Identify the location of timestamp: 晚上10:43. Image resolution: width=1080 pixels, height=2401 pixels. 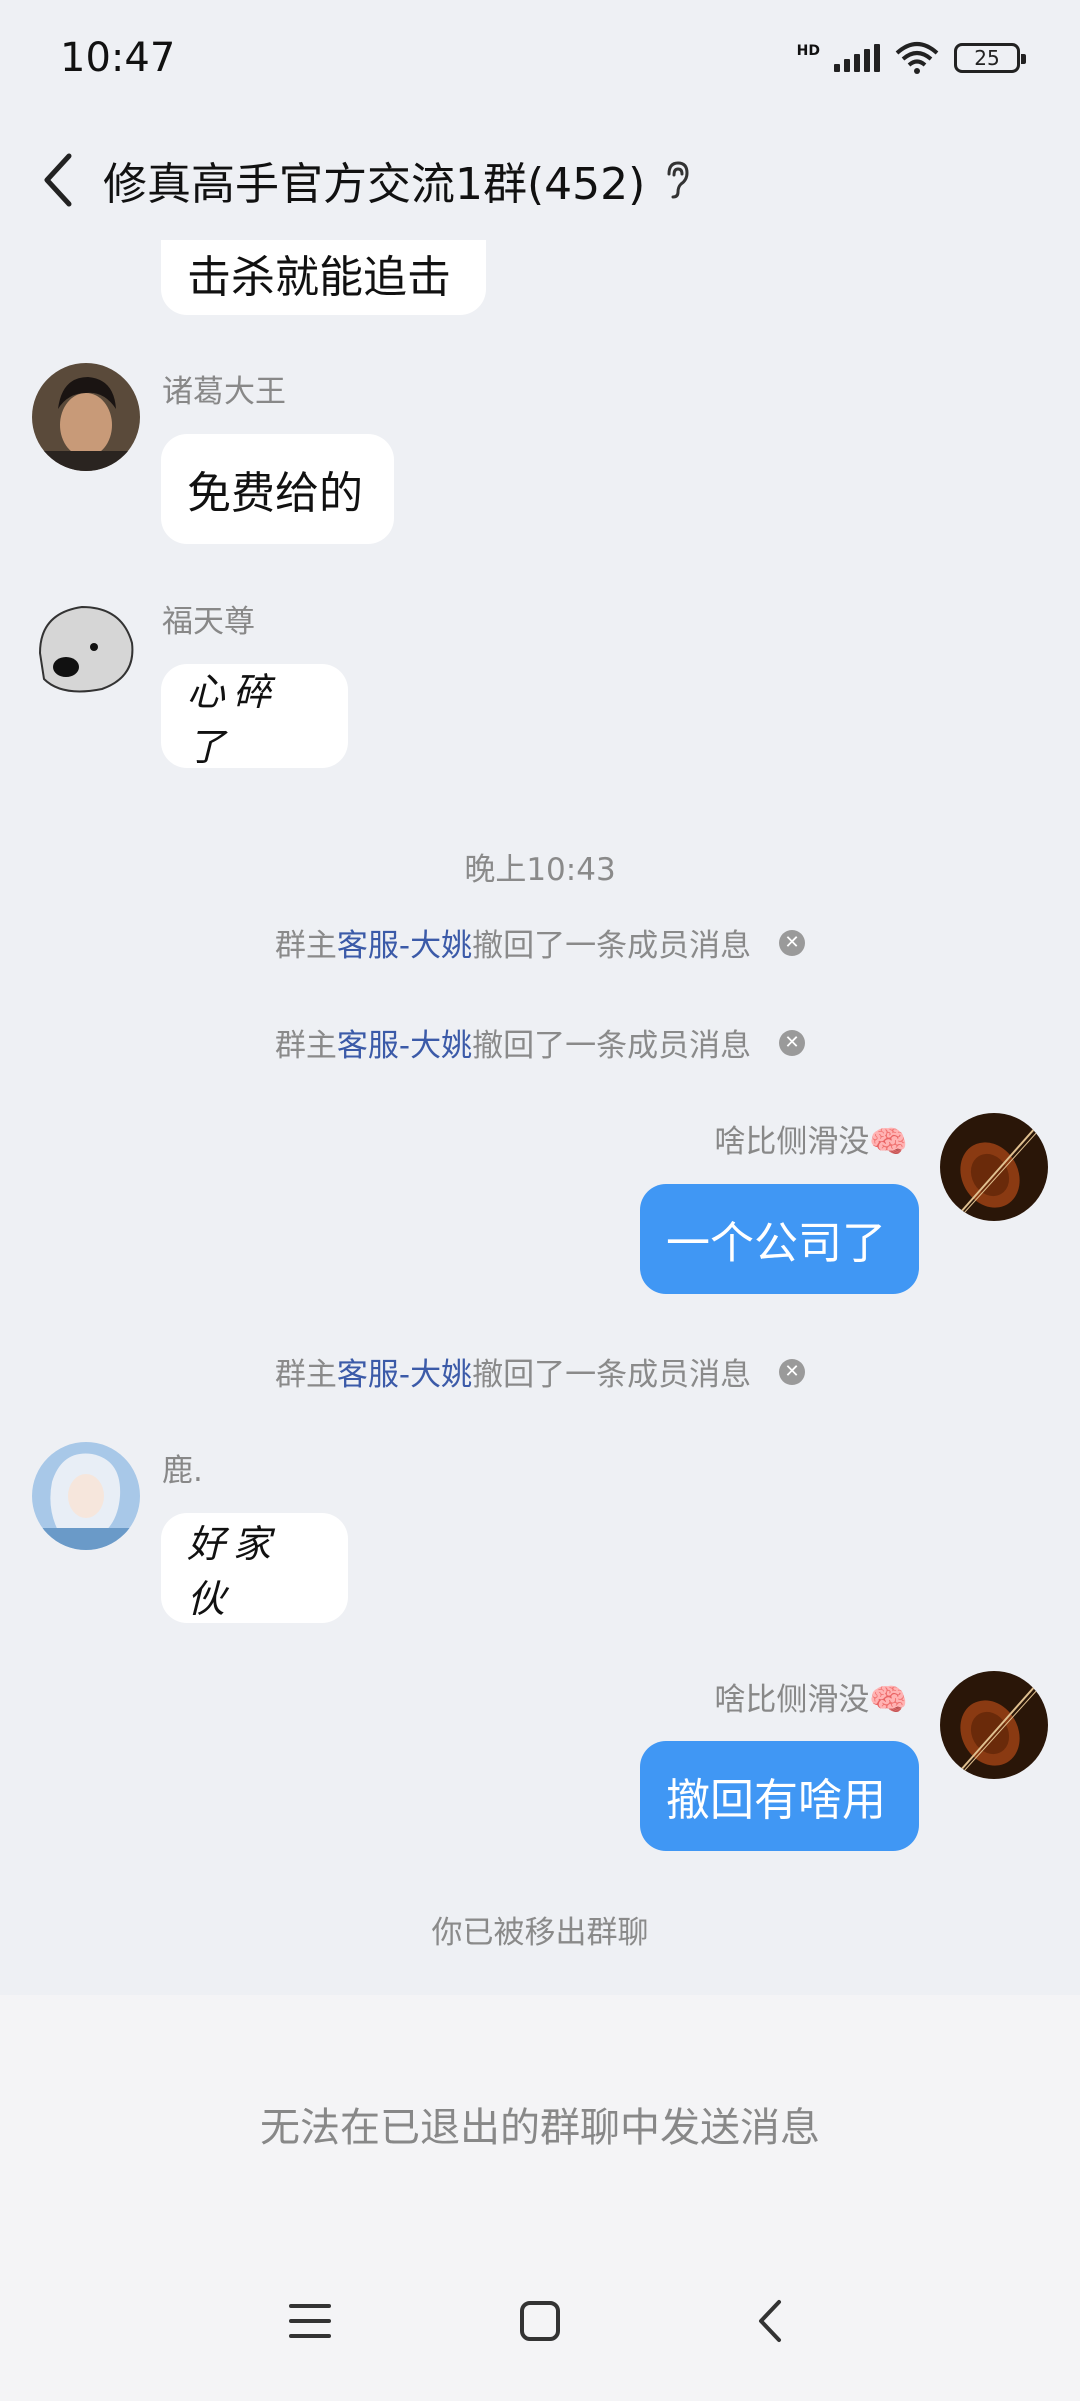
(540, 870).